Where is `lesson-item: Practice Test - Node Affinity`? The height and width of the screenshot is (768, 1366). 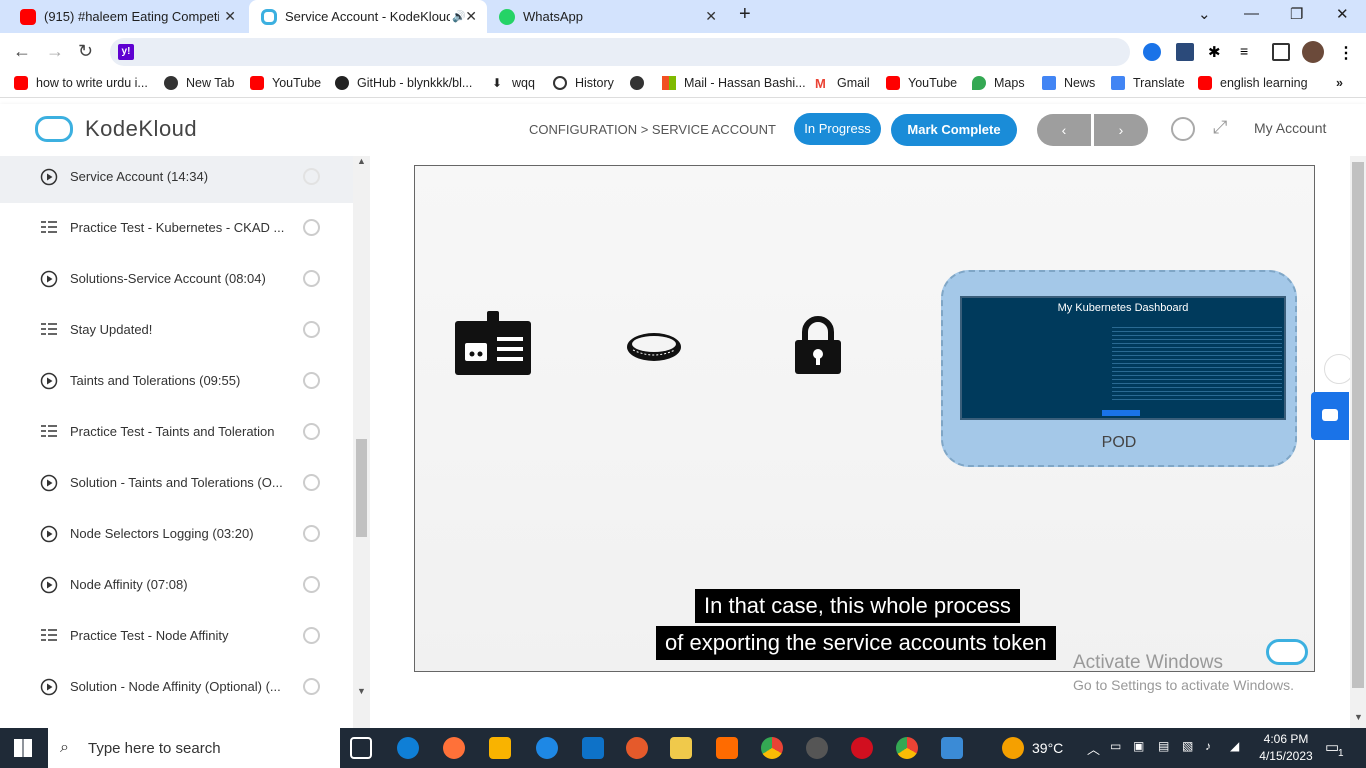 lesson-item: Practice Test - Node Affinity is located at coordinates (176, 636).